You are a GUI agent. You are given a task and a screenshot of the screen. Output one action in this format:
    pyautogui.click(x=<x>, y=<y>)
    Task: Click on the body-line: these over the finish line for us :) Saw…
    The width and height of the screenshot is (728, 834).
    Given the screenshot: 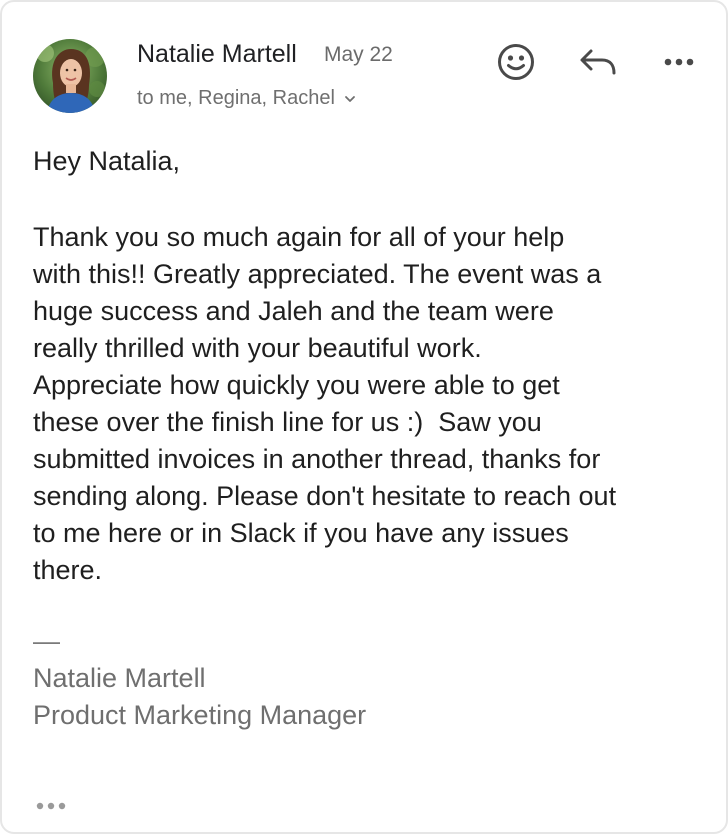 What is the action you would take?
    pyautogui.click(x=287, y=422)
    